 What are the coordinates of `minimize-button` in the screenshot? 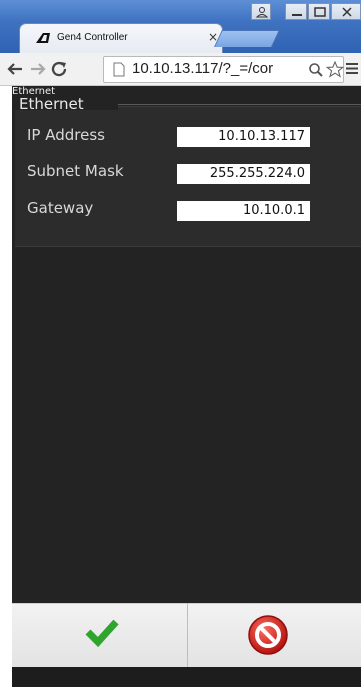 It's located at (296, 11).